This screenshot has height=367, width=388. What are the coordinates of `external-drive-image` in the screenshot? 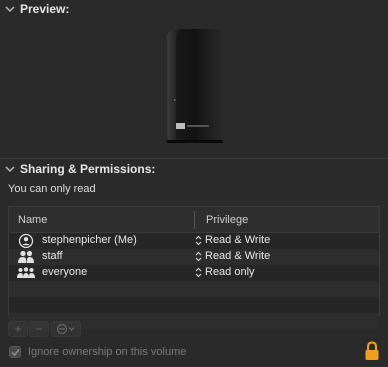 It's located at (195, 86).